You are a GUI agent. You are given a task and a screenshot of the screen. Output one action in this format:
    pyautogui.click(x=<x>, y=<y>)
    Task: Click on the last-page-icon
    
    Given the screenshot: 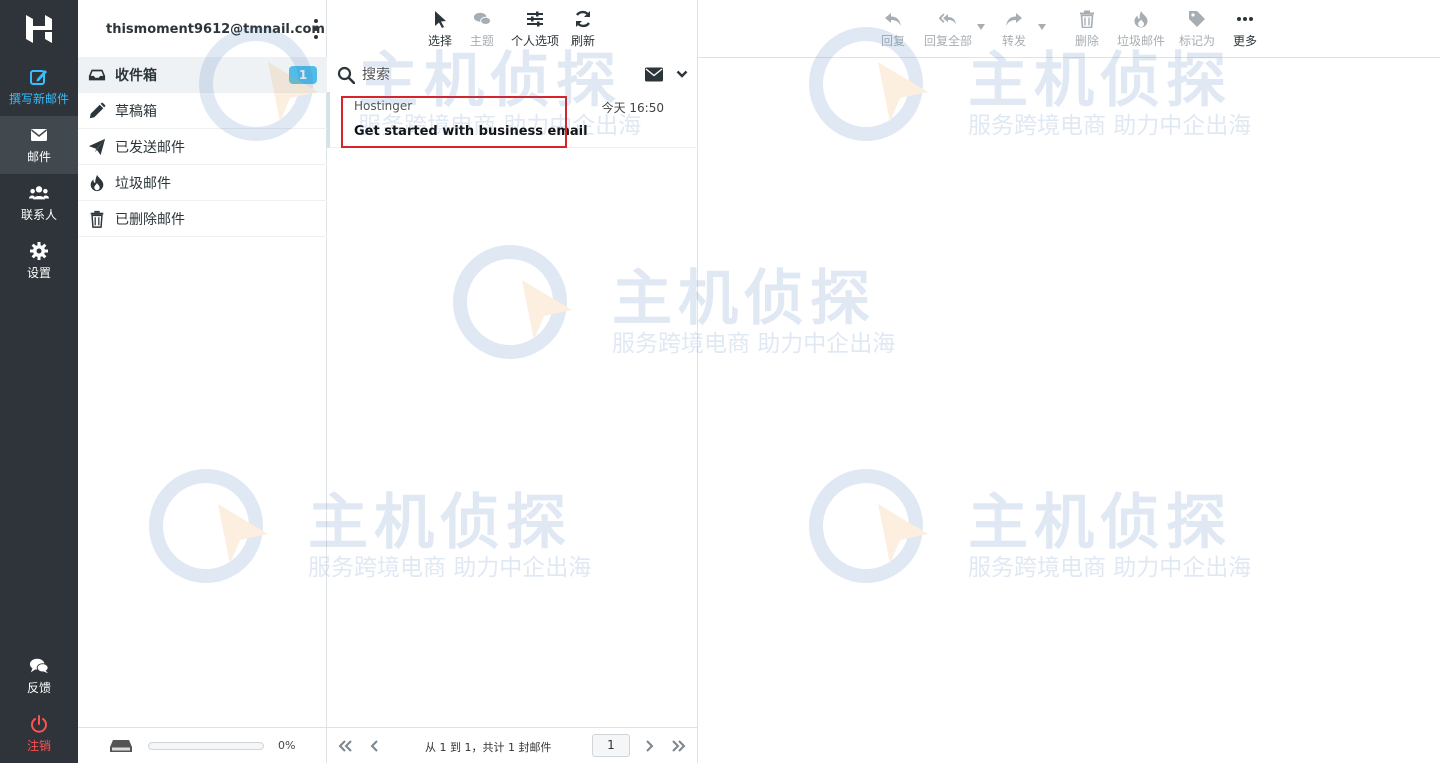 What is the action you would take?
    pyautogui.click(x=679, y=746)
    